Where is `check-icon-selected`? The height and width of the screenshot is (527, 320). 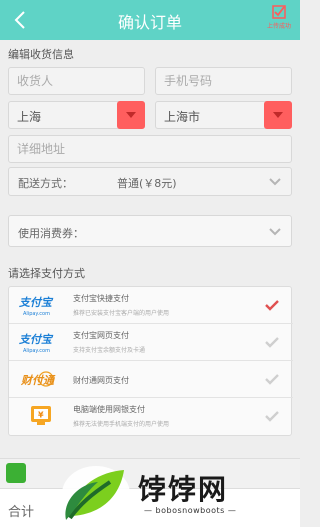 check-icon-selected is located at coordinates (272, 305).